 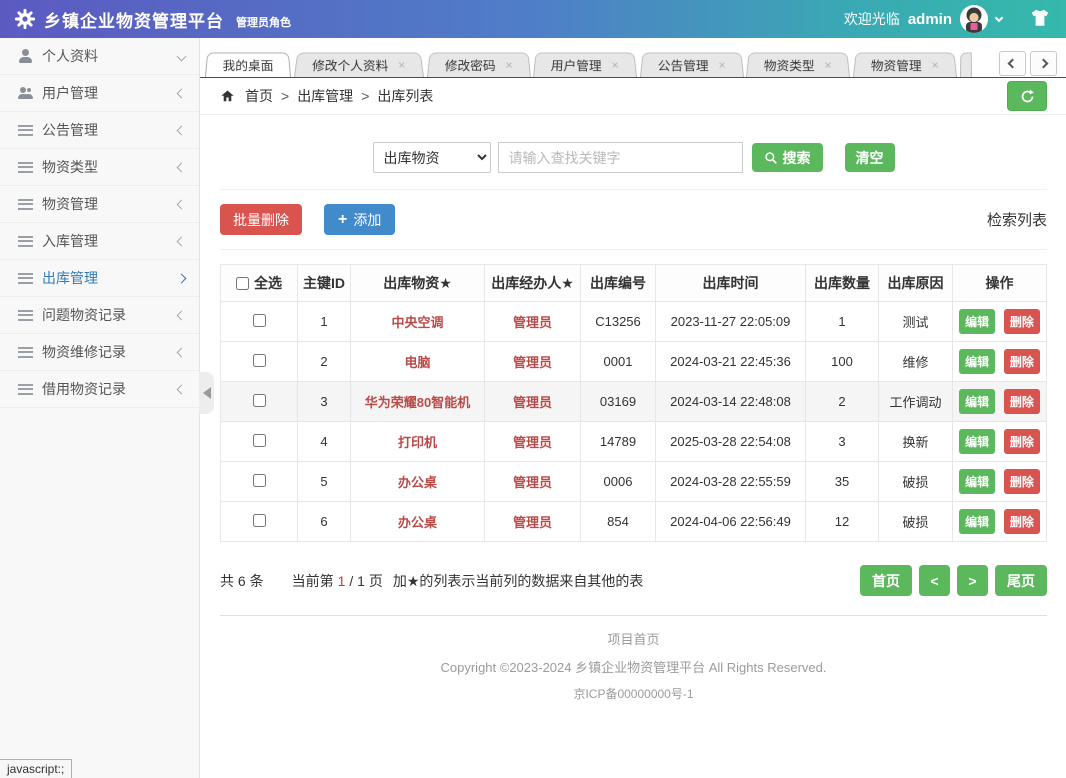 I want to click on list-title: 检索列表, so click(x=1016, y=220).